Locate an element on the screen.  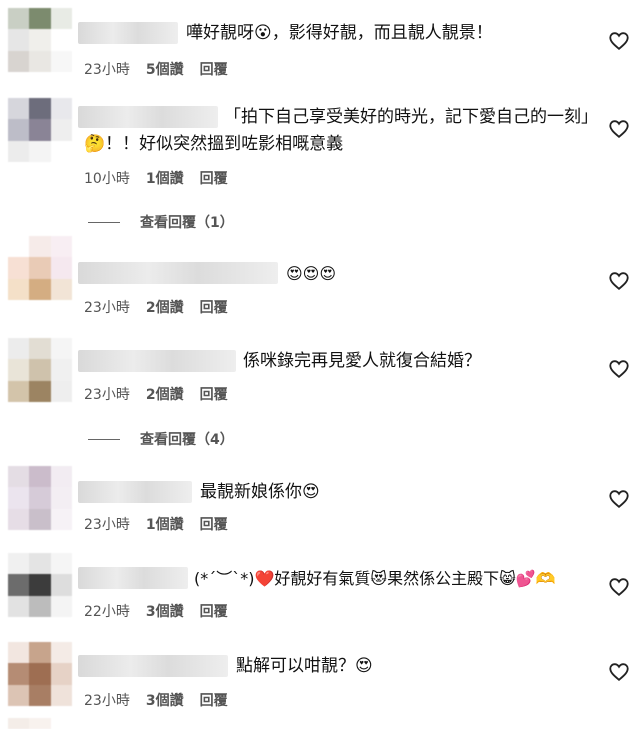
like-count: 5個讚 is located at coordinates (165, 70).